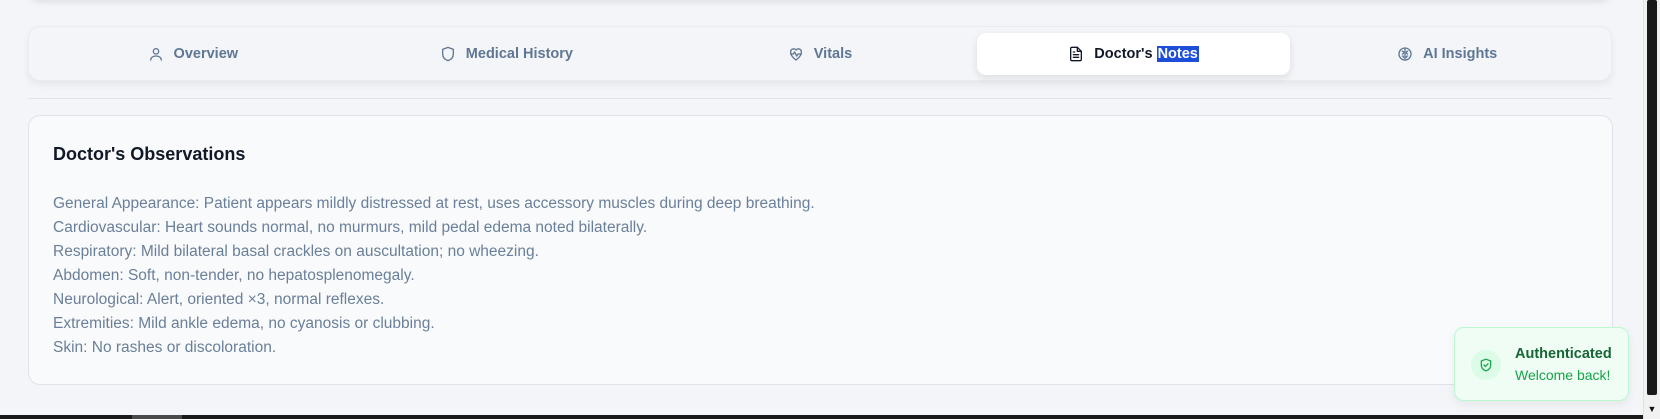 This screenshot has height=419, width=1660. I want to click on toast-message: Welcome back!, so click(1563, 375).